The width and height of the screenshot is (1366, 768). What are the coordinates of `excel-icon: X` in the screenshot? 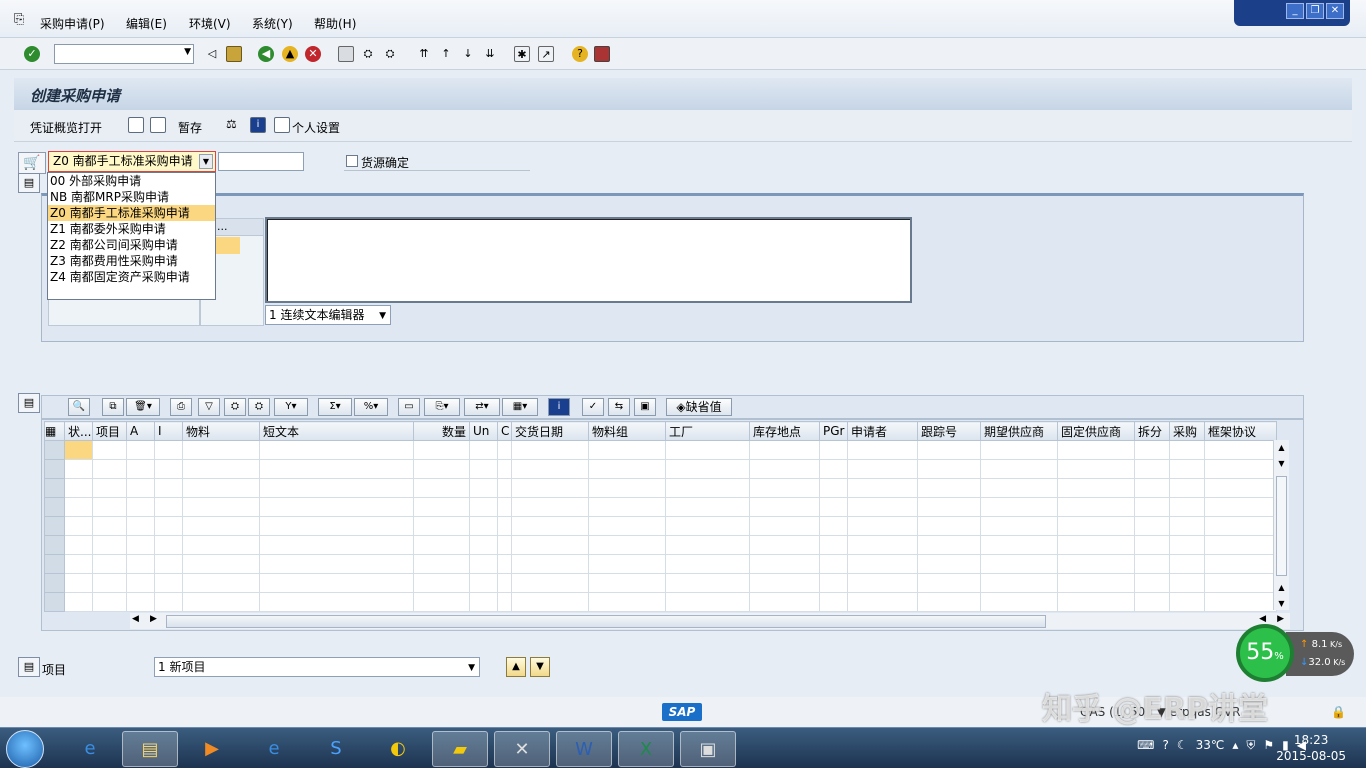 It's located at (646, 749).